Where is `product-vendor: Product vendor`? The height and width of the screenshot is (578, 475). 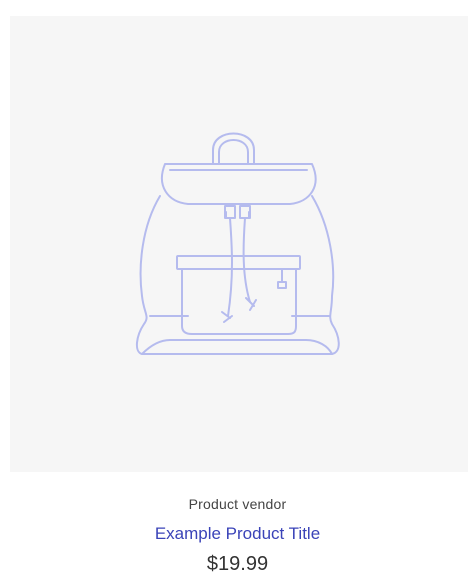 product-vendor: Product vendor is located at coordinates (237, 504).